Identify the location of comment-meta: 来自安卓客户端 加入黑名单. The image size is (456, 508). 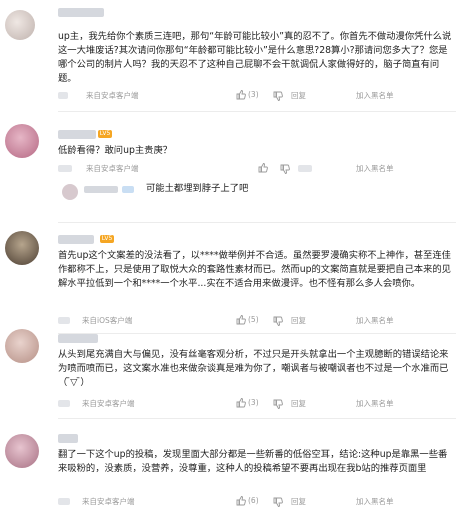
(253, 169).